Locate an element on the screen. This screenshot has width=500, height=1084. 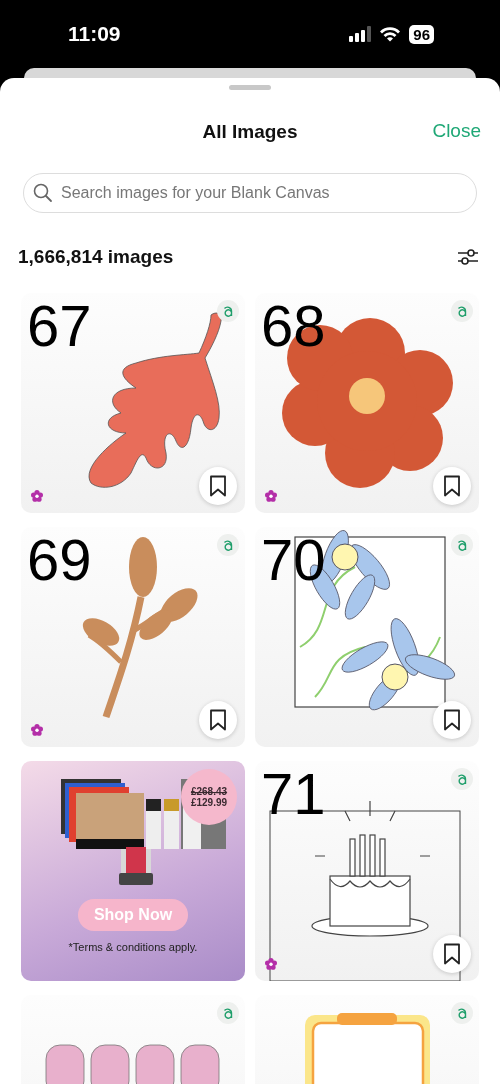
tile-number: 67 is located at coordinates (59, 326).